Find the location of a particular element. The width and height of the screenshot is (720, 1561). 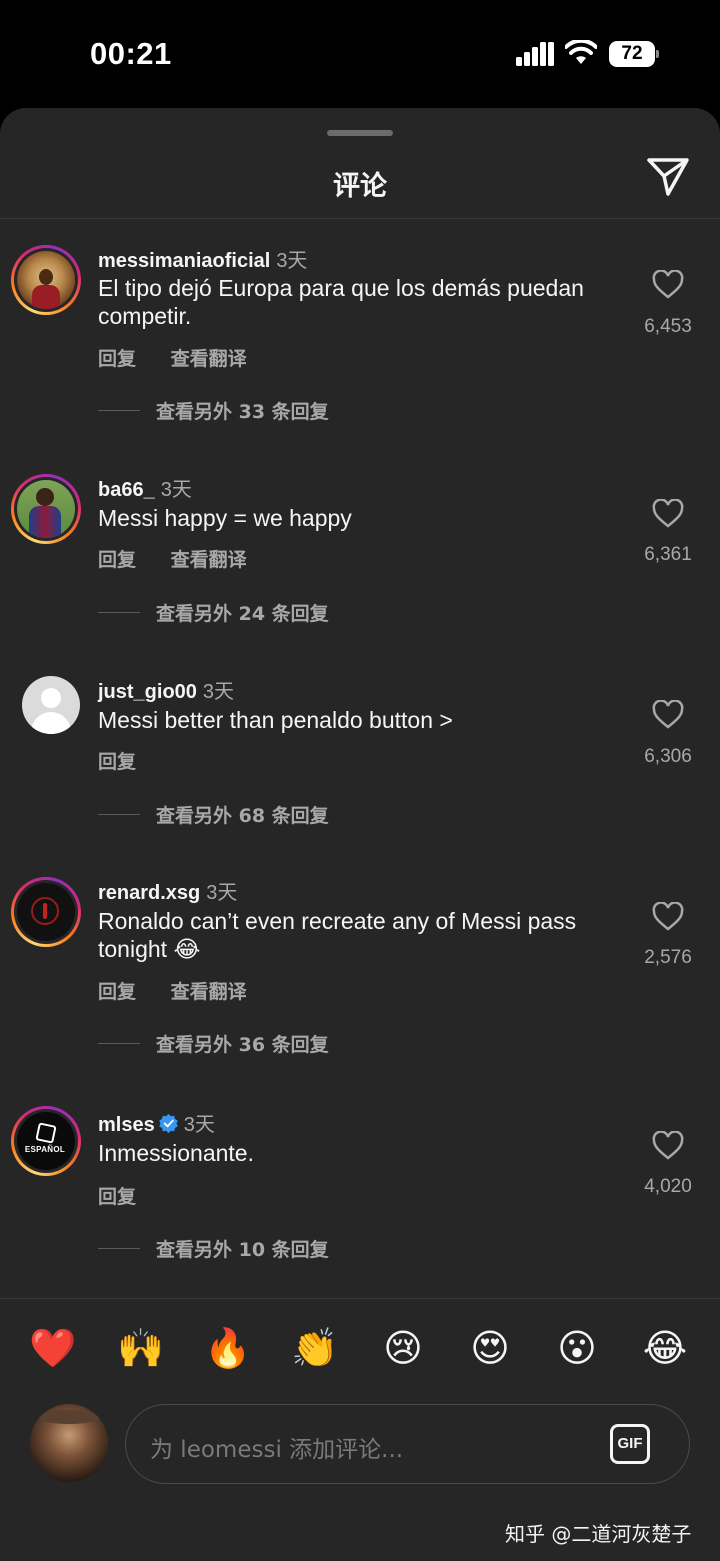

like-count: 6,361 is located at coordinates (668, 554).